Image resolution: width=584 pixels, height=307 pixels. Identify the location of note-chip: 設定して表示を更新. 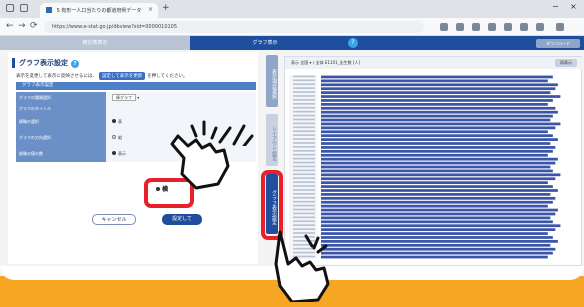
(122, 76).